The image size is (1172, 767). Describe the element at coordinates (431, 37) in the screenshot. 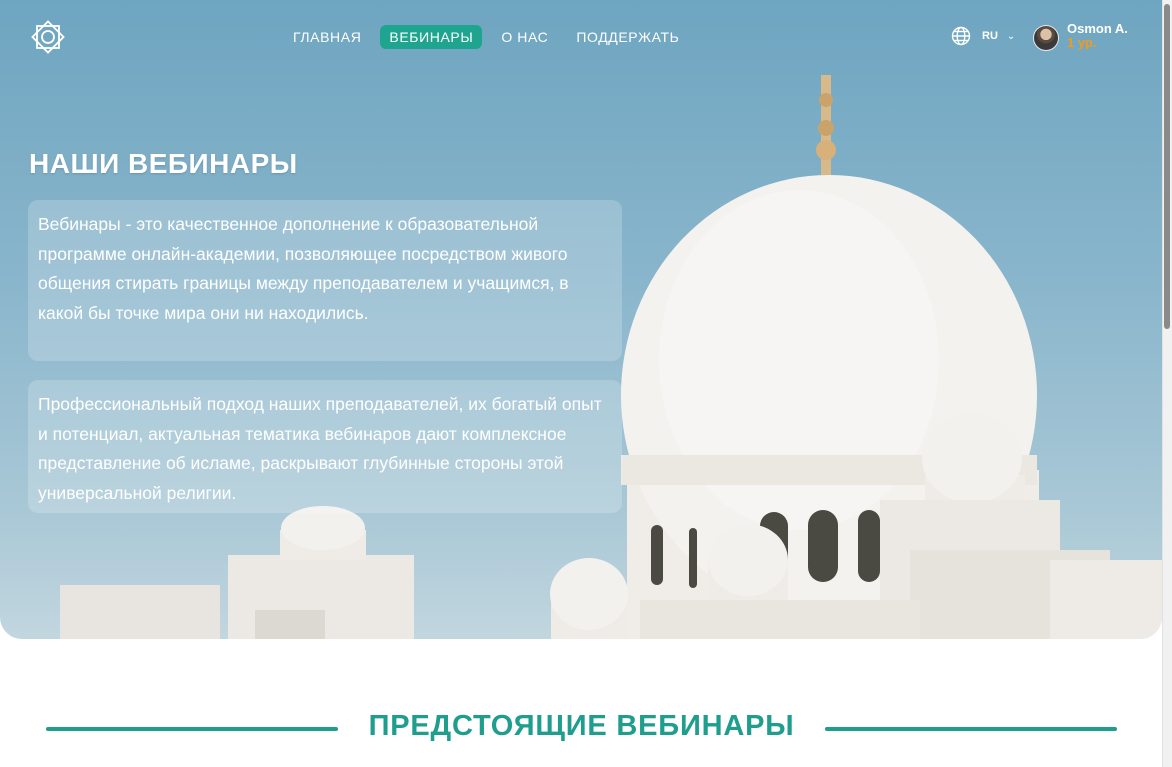

I see `nav-item-webinars: ВЕБИНАРЫ` at that location.